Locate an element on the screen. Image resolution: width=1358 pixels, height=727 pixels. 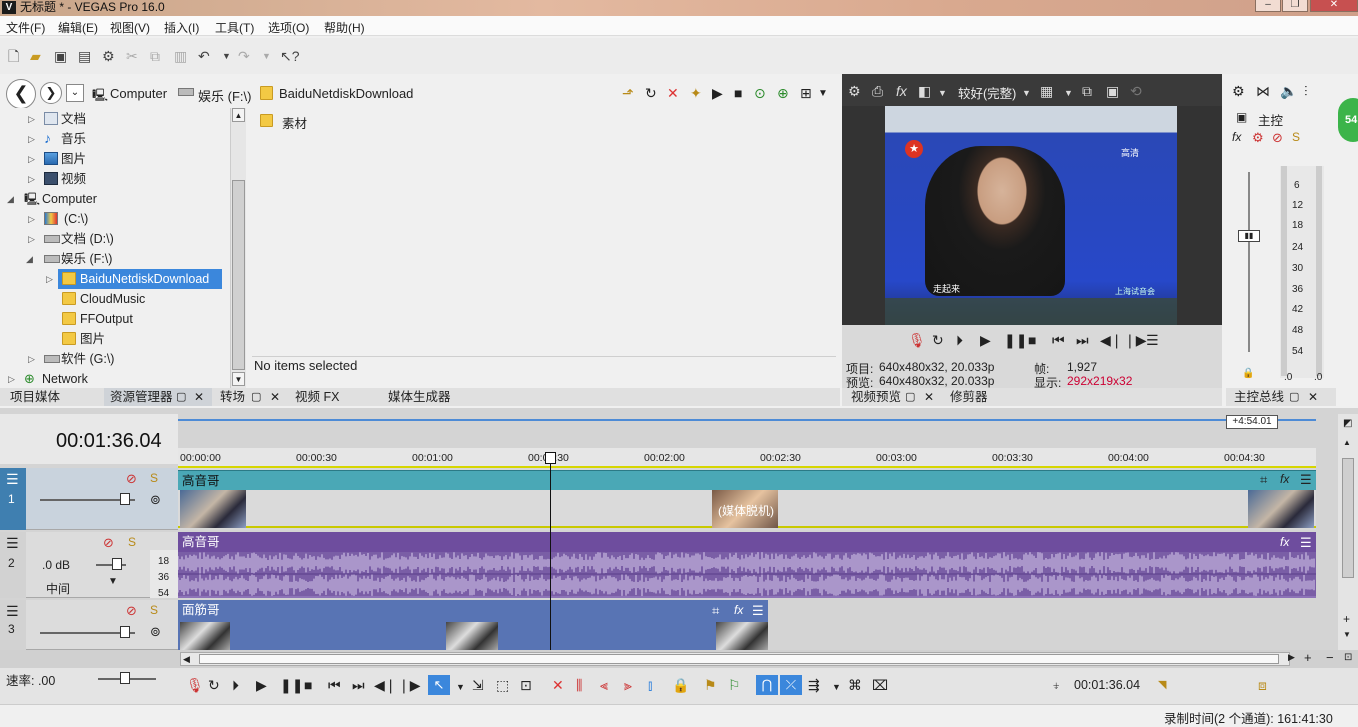
add-favorite-icon: ✦ is located at coordinates (696, 93).